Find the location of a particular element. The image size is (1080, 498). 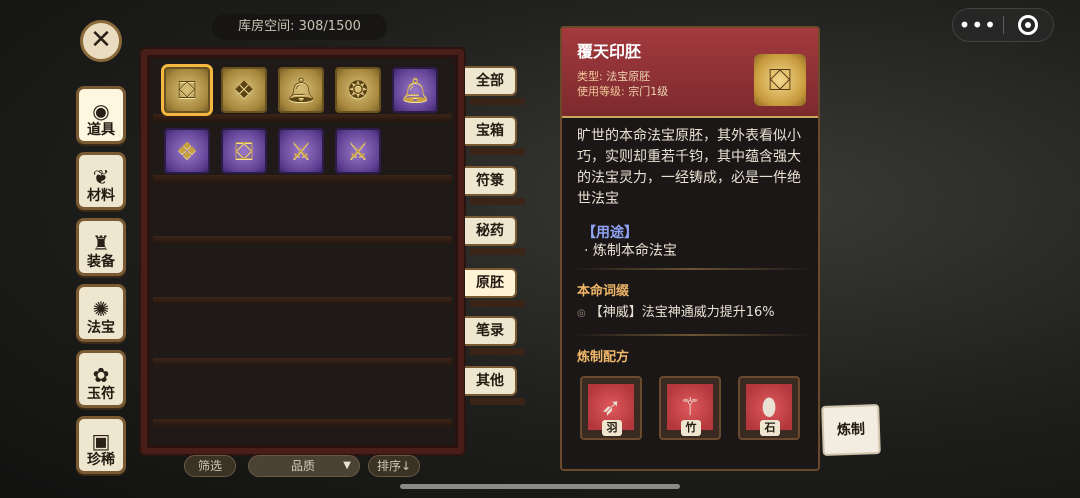

material-slot: ⚚ 竹 is located at coordinates (690, 408).